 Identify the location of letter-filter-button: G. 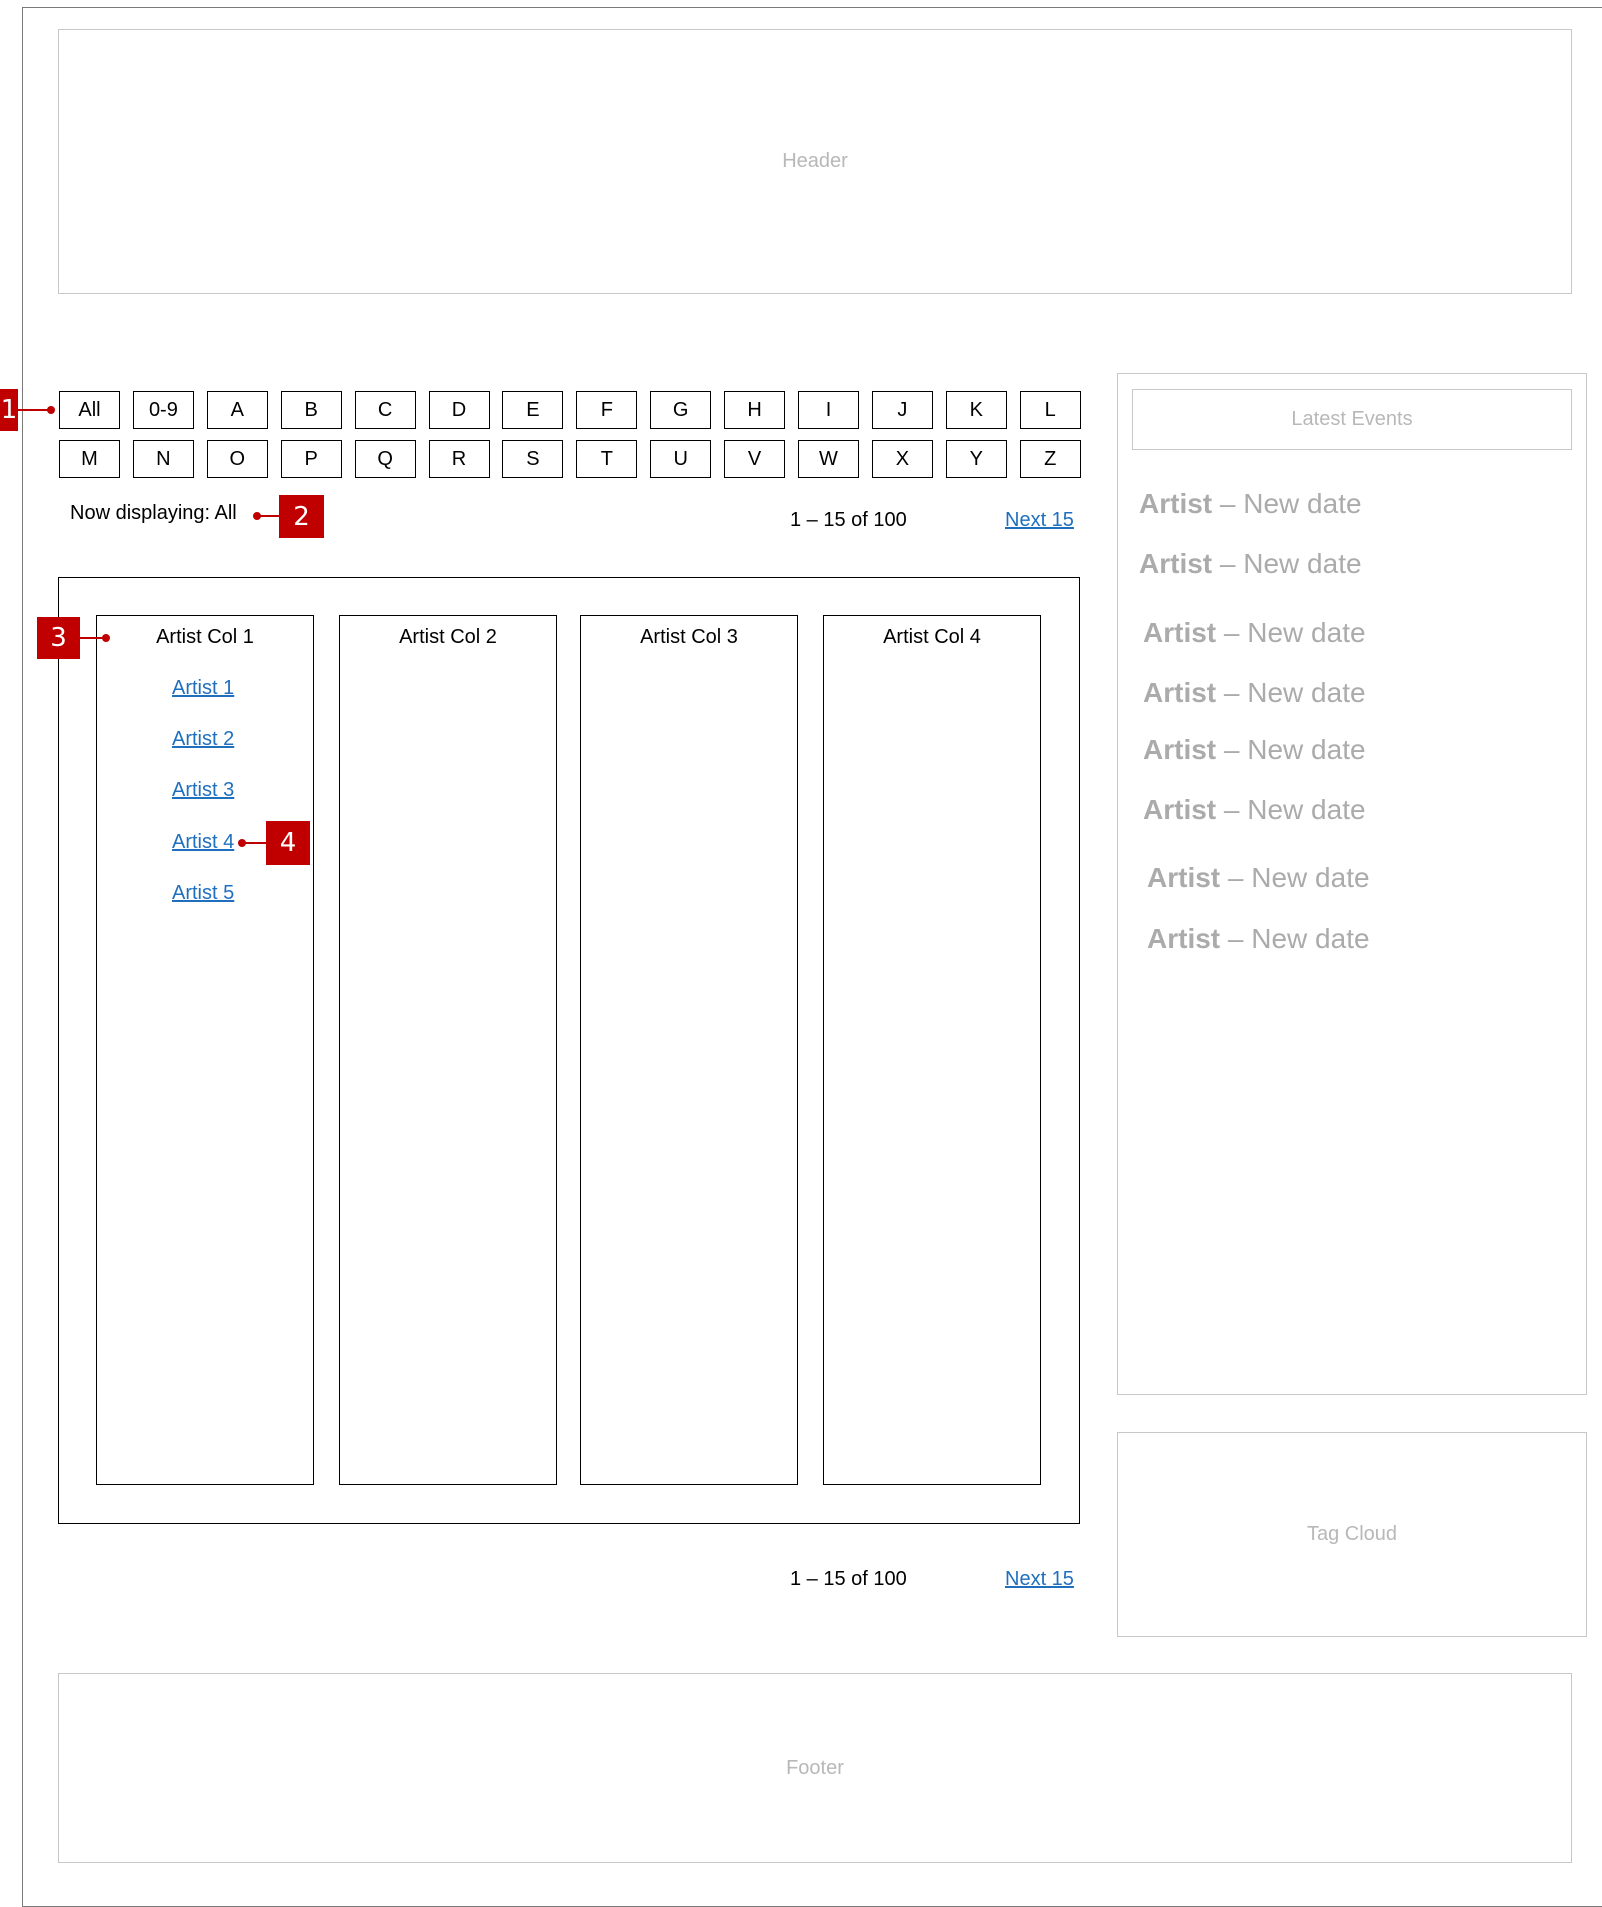
(681, 410).